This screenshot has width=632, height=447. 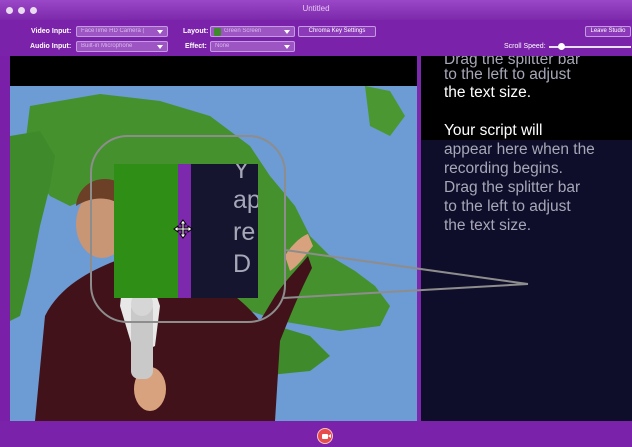 I want to click on record-button, so click(x=325, y=436).